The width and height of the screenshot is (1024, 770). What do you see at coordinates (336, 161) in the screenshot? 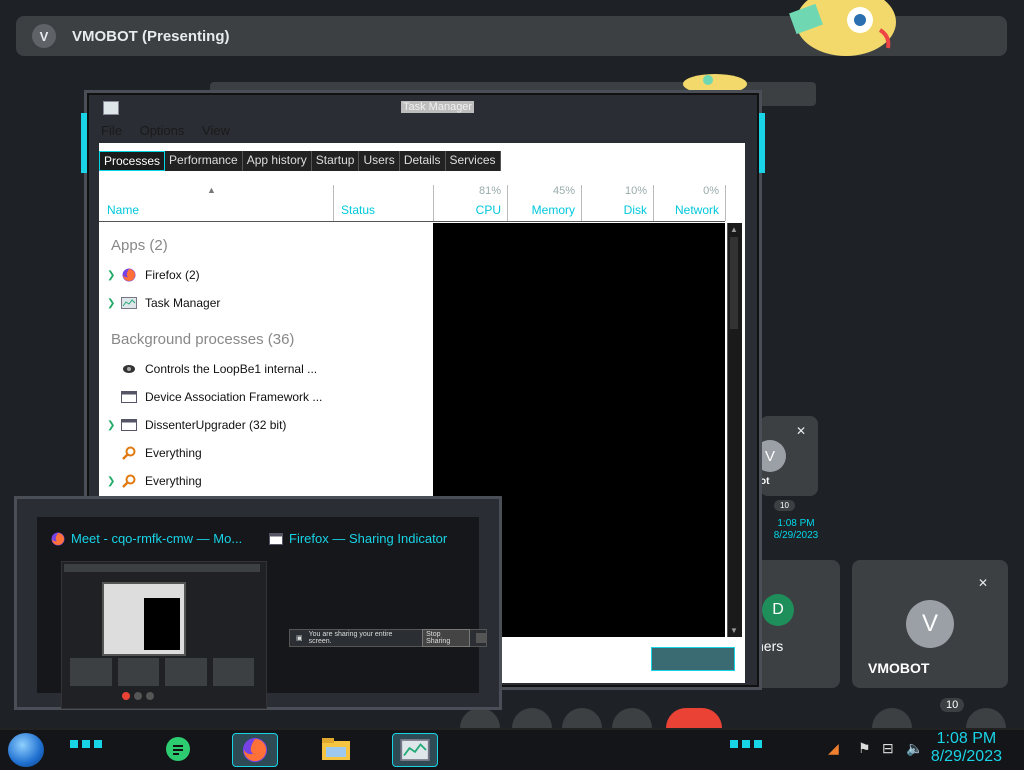
I see `tab-startup: Startup` at bounding box center [336, 161].